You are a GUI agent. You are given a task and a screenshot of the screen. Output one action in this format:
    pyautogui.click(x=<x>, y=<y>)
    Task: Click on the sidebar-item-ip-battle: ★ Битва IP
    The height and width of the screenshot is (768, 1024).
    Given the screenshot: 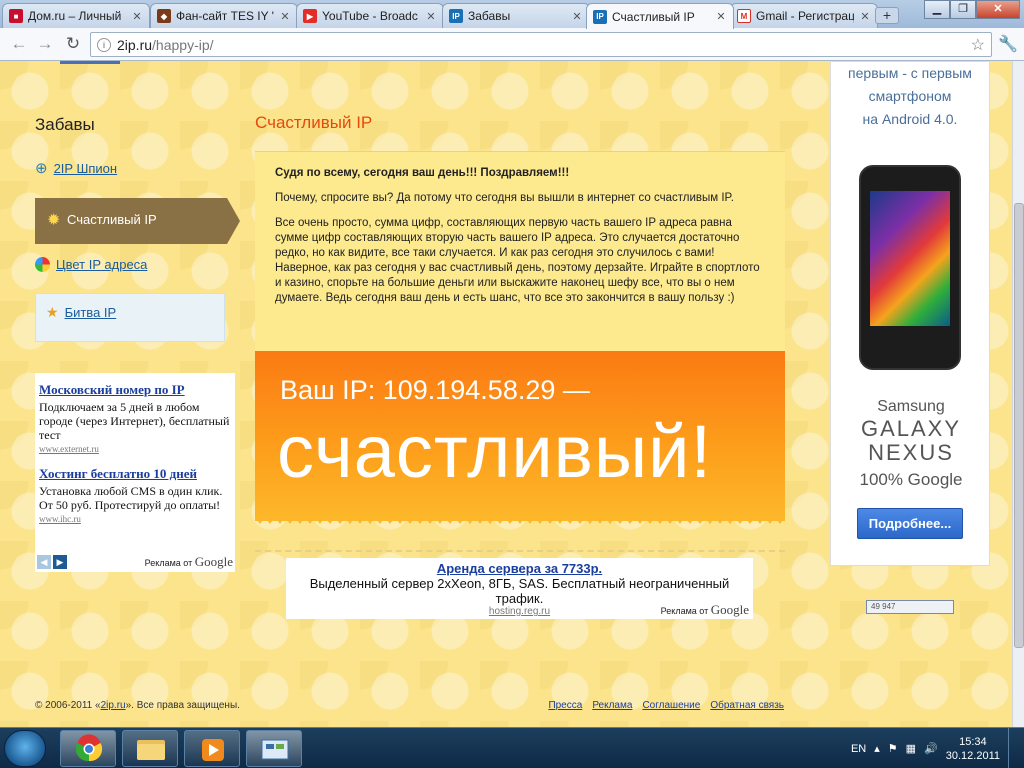 What is the action you would take?
    pyautogui.click(x=141, y=312)
    